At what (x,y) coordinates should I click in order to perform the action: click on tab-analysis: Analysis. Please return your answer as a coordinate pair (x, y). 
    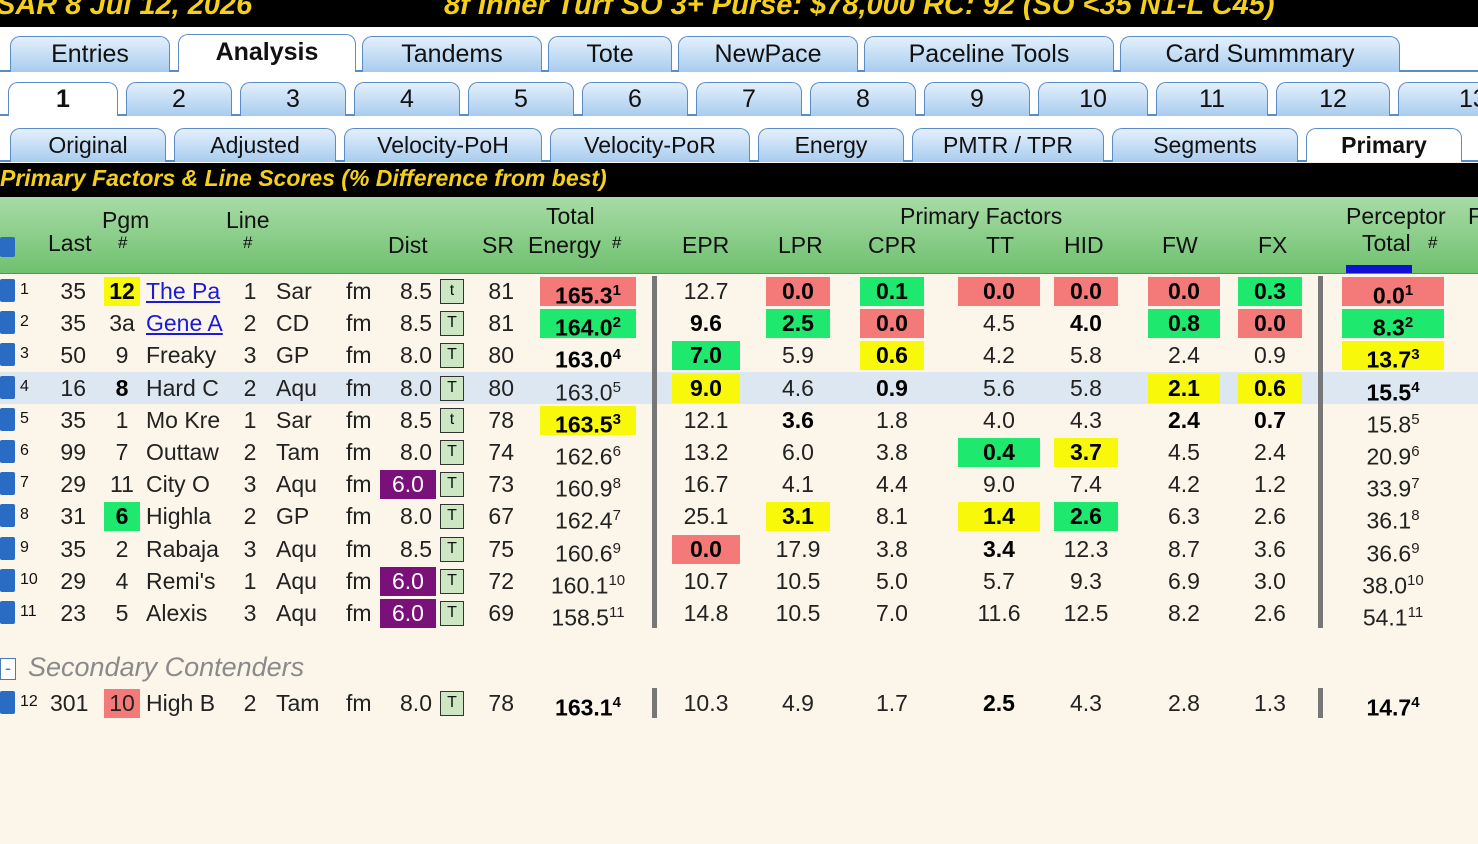
    Looking at the image, I should click on (267, 53).